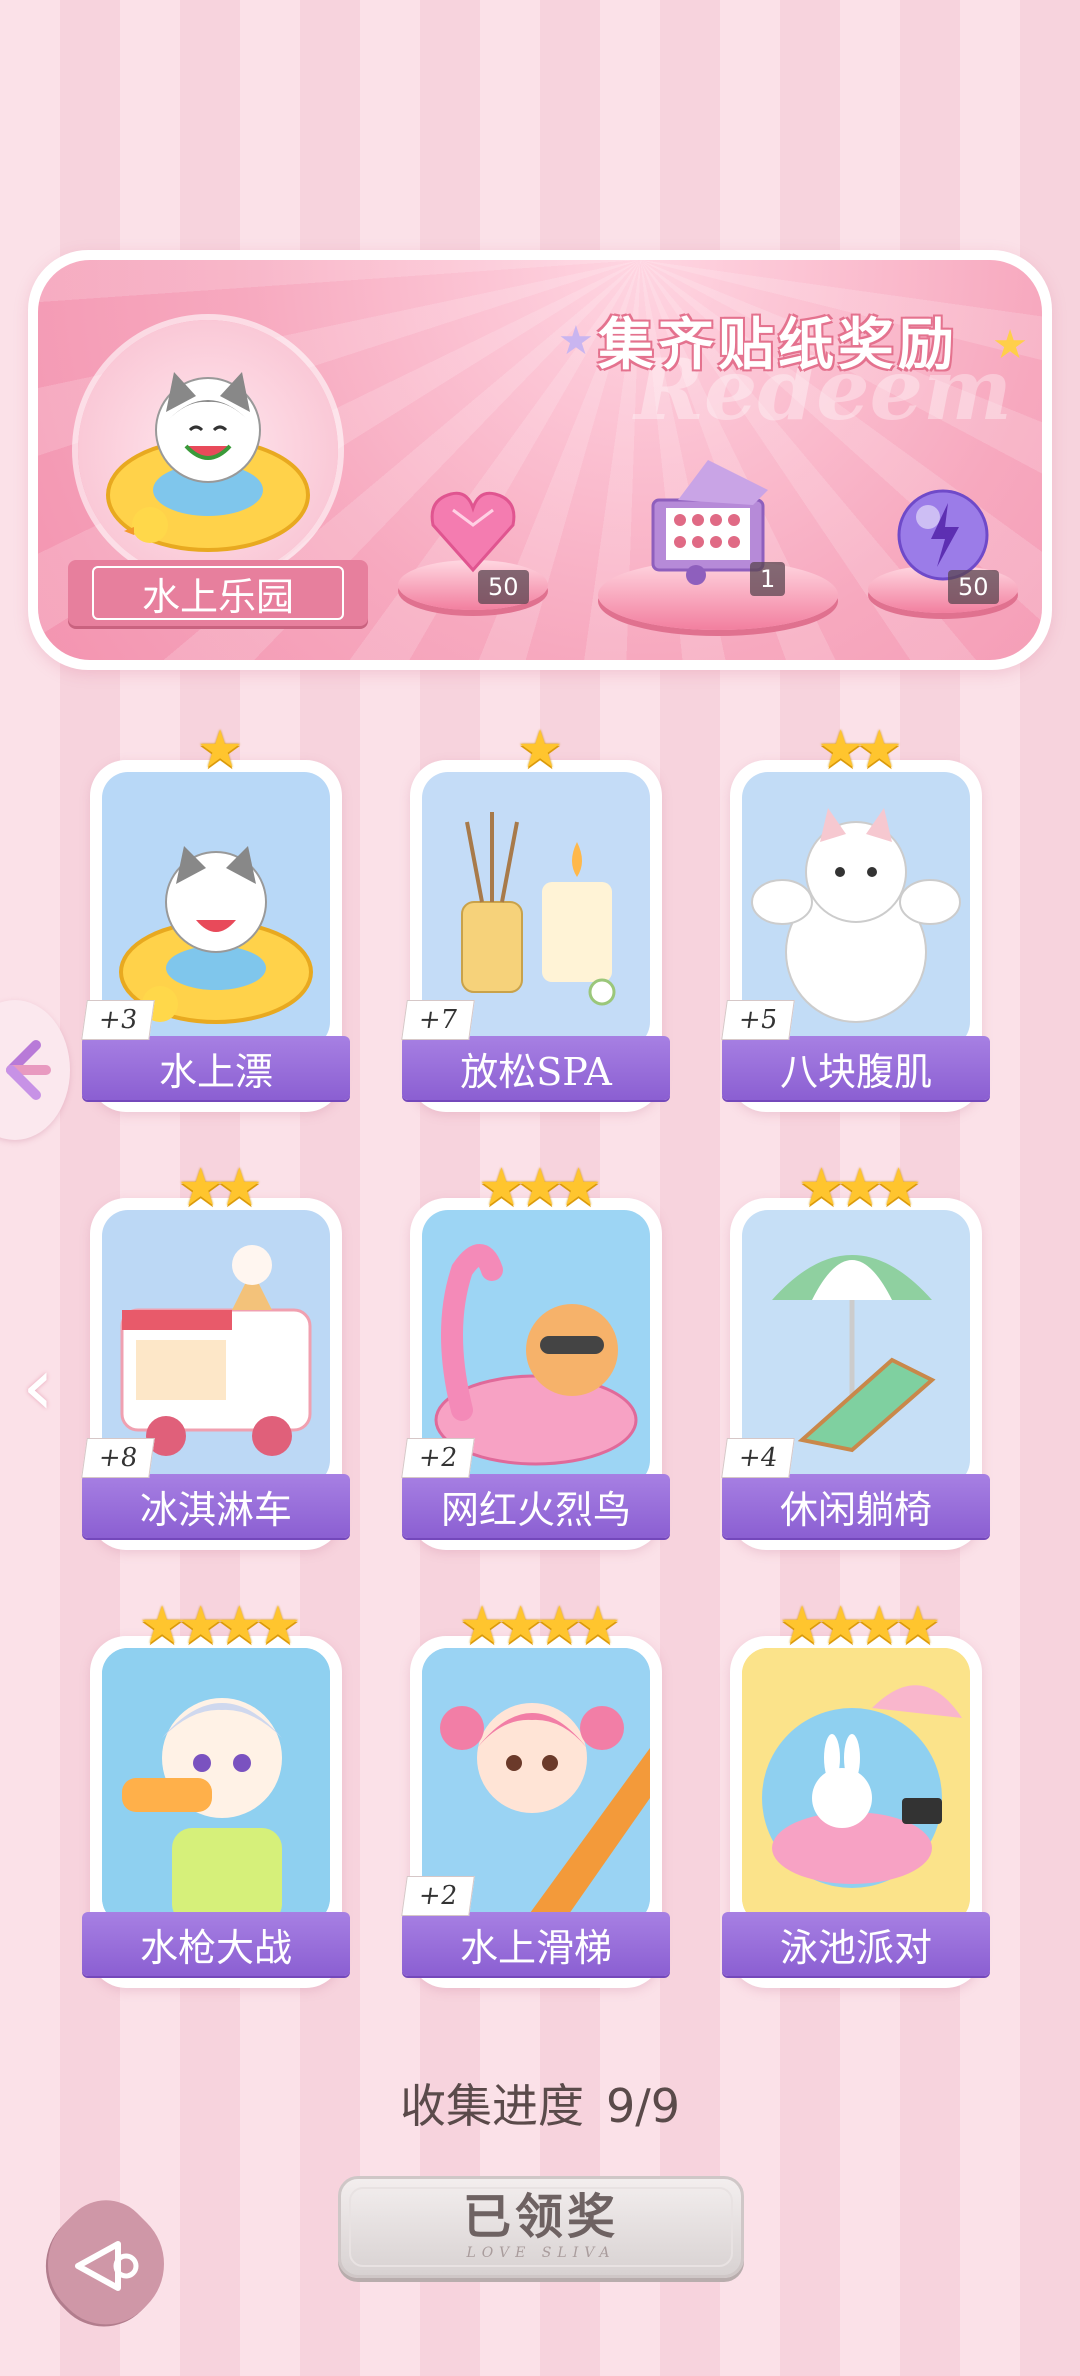  What do you see at coordinates (576, 341) in the screenshot?
I see `purple-star-icon: ★` at bounding box center [576, 341].